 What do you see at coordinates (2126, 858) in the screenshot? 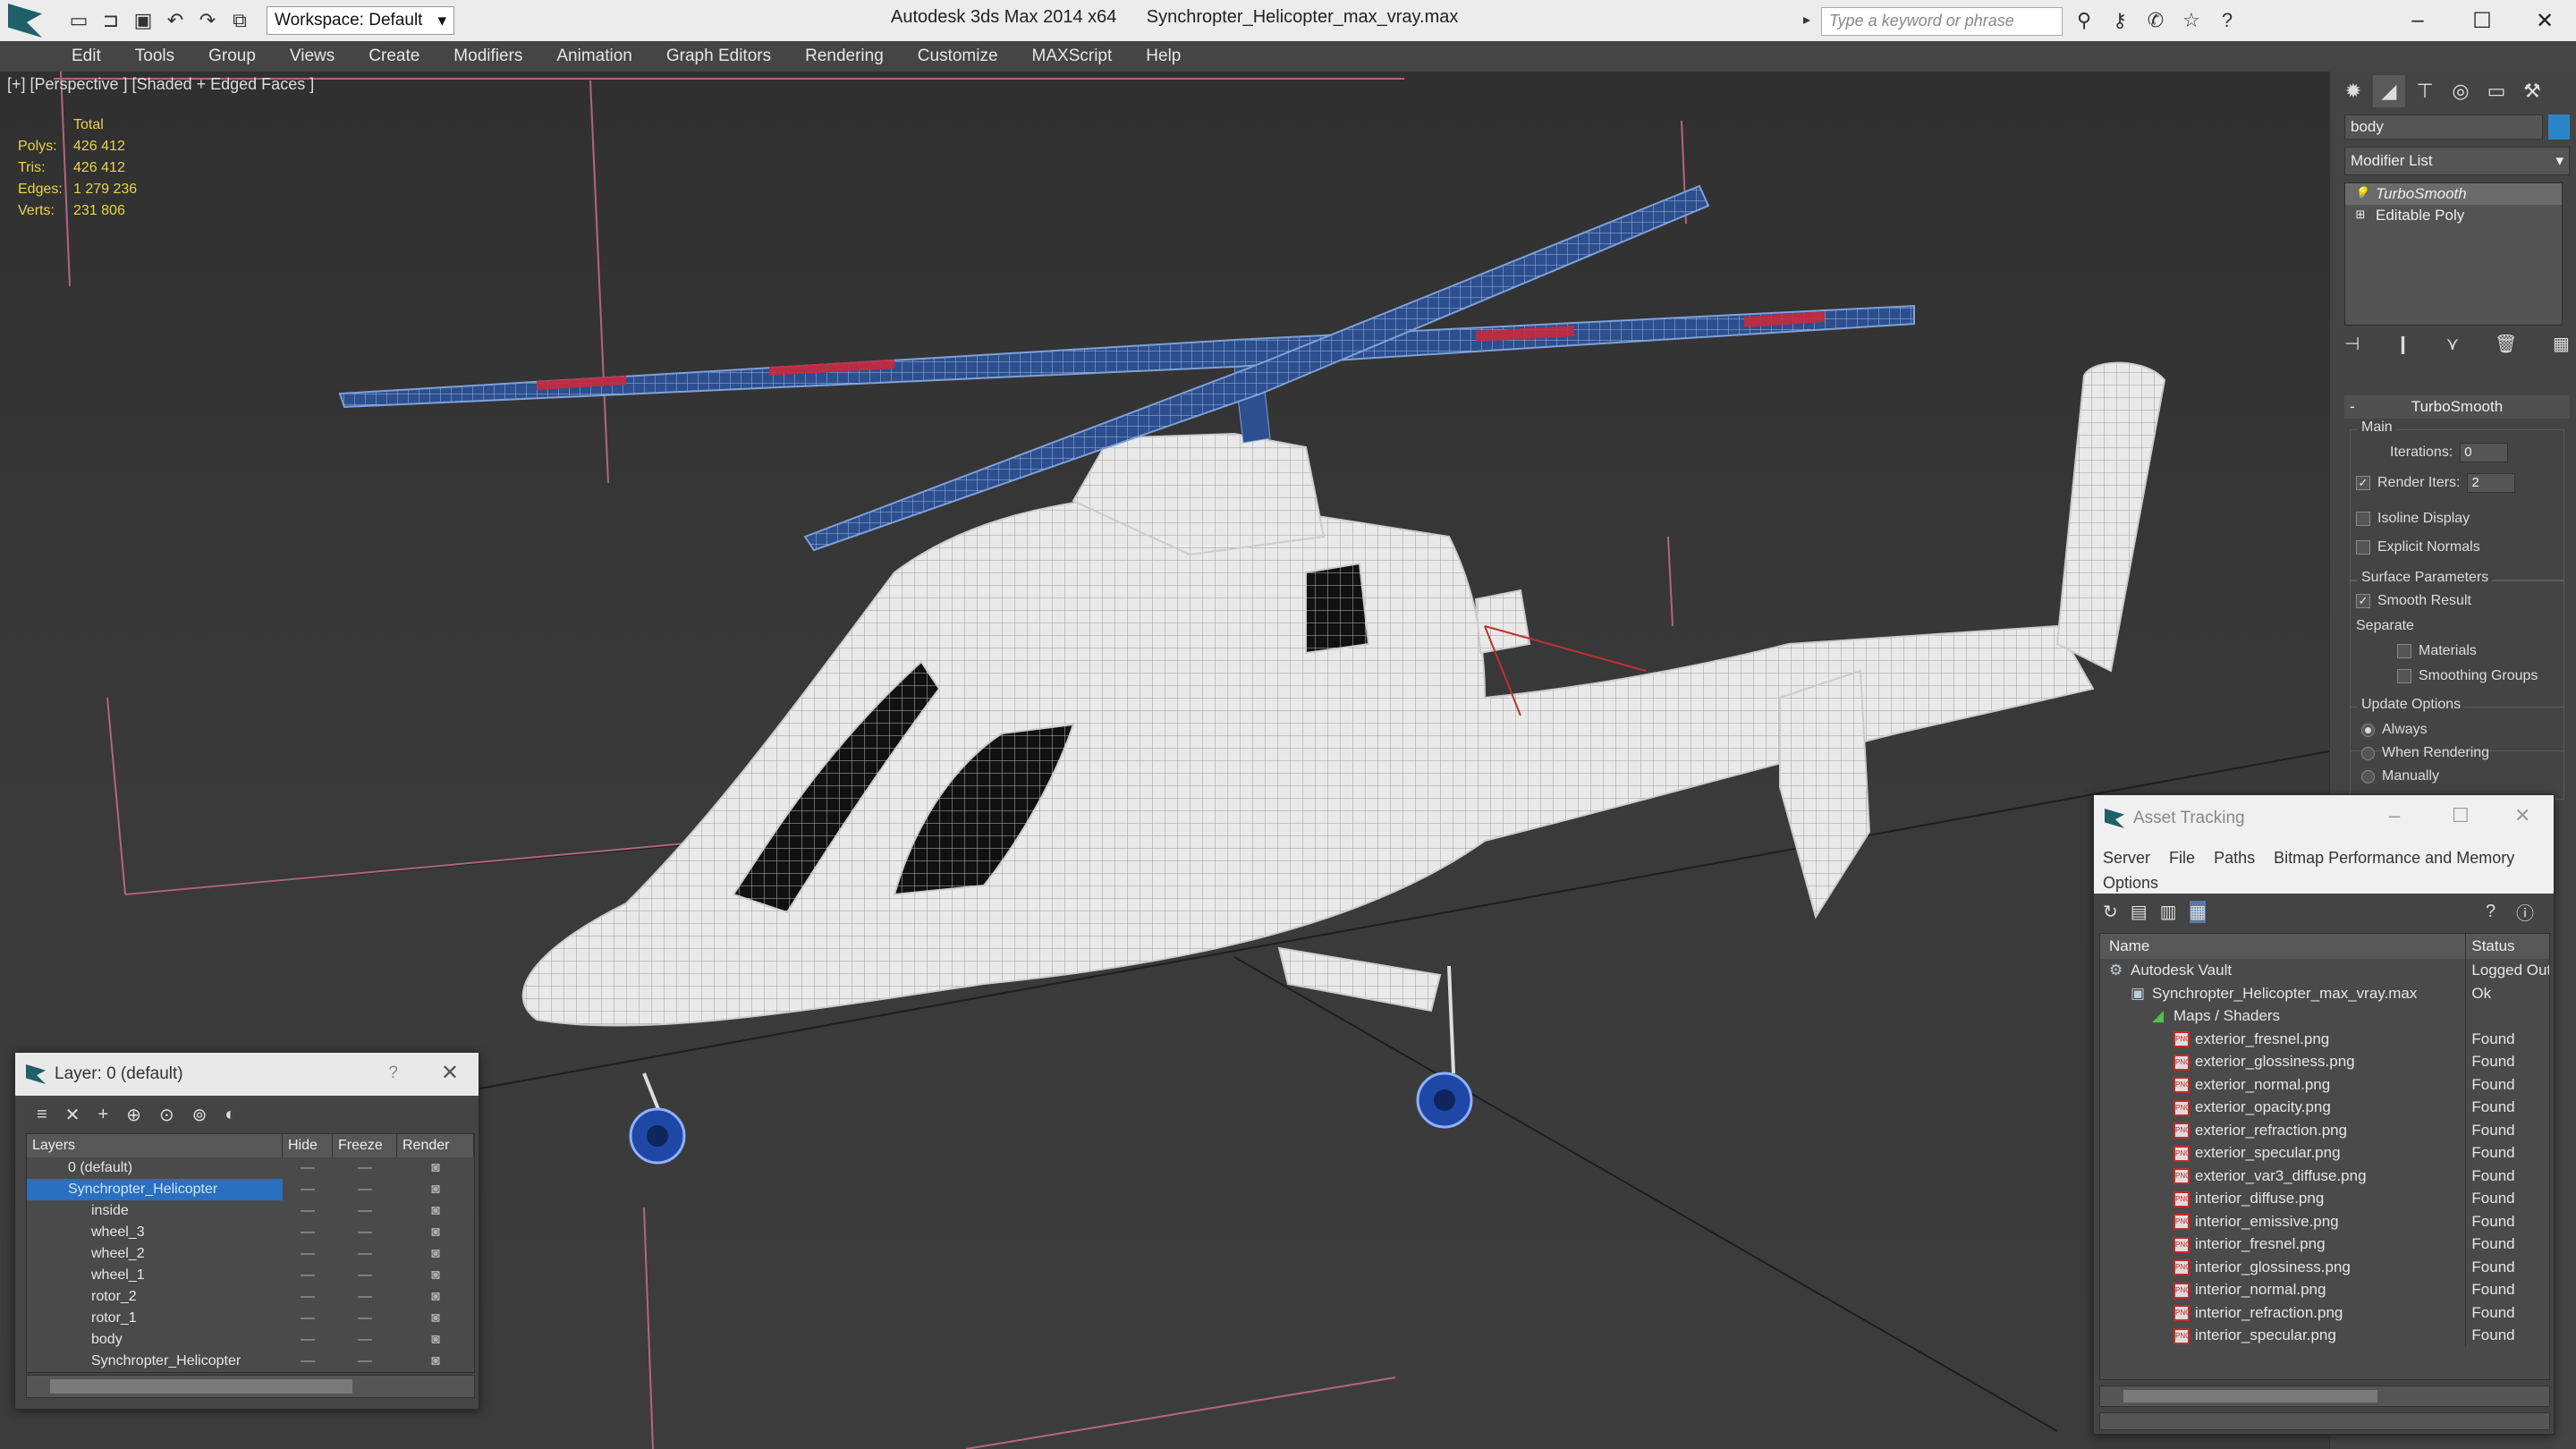
I see `menu-server: Server` at bounding box center [2126, 858].